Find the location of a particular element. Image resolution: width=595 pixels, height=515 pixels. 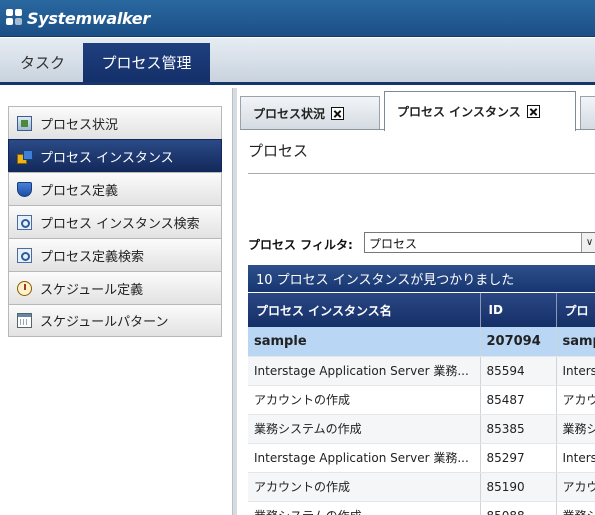

main-navbar: タスク プロセス管理 is located at coordinates (297, 61).